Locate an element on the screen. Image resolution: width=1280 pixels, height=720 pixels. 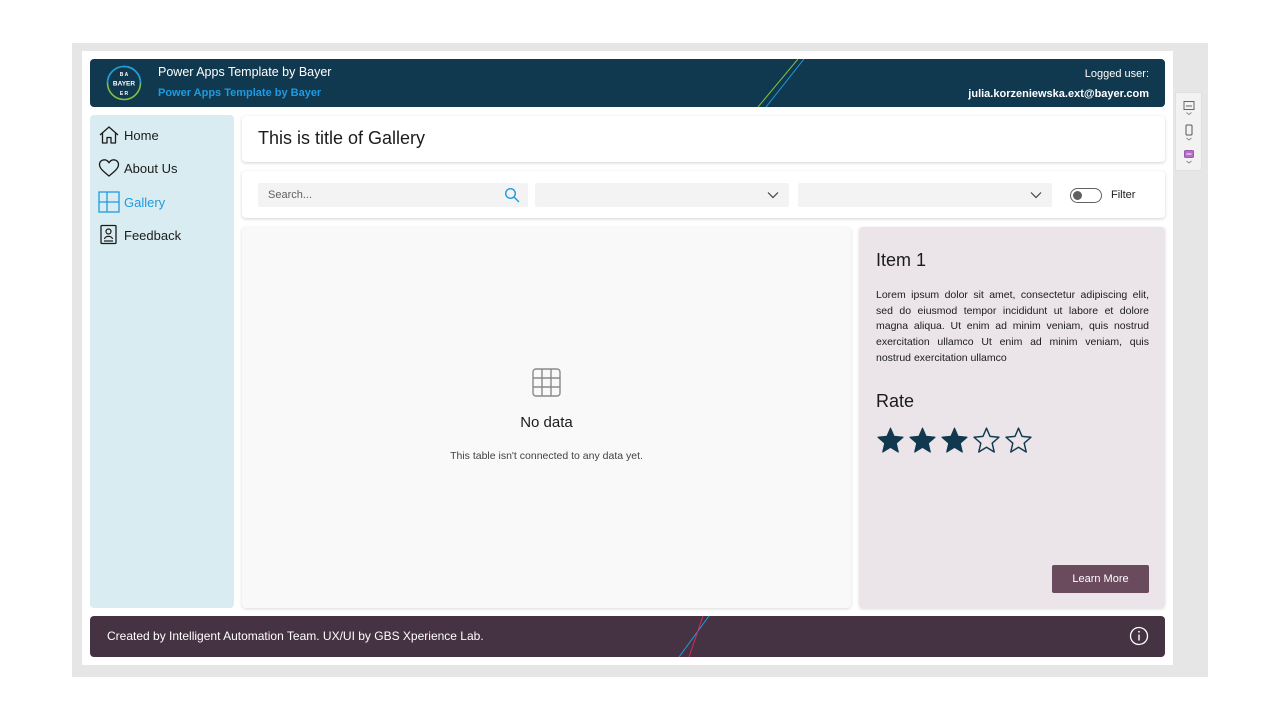
sidebar-item-feedback: Feedback is located at coordinates (139, 235).